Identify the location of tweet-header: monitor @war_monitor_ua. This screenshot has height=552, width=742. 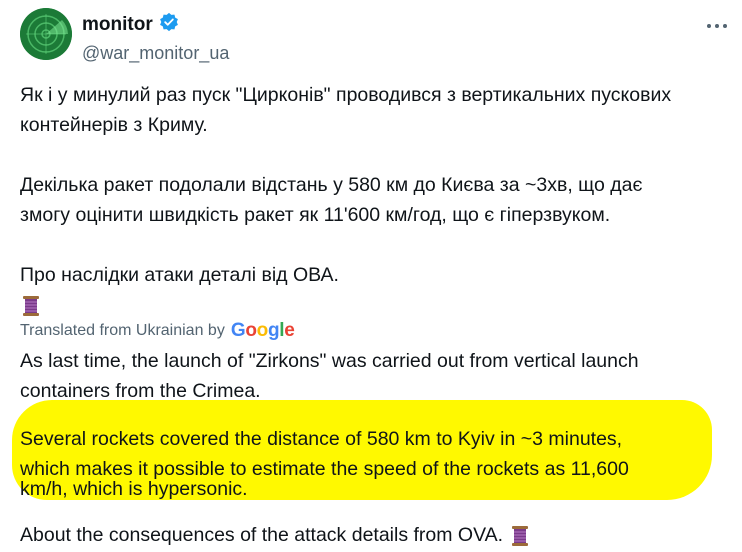
(375, 38).